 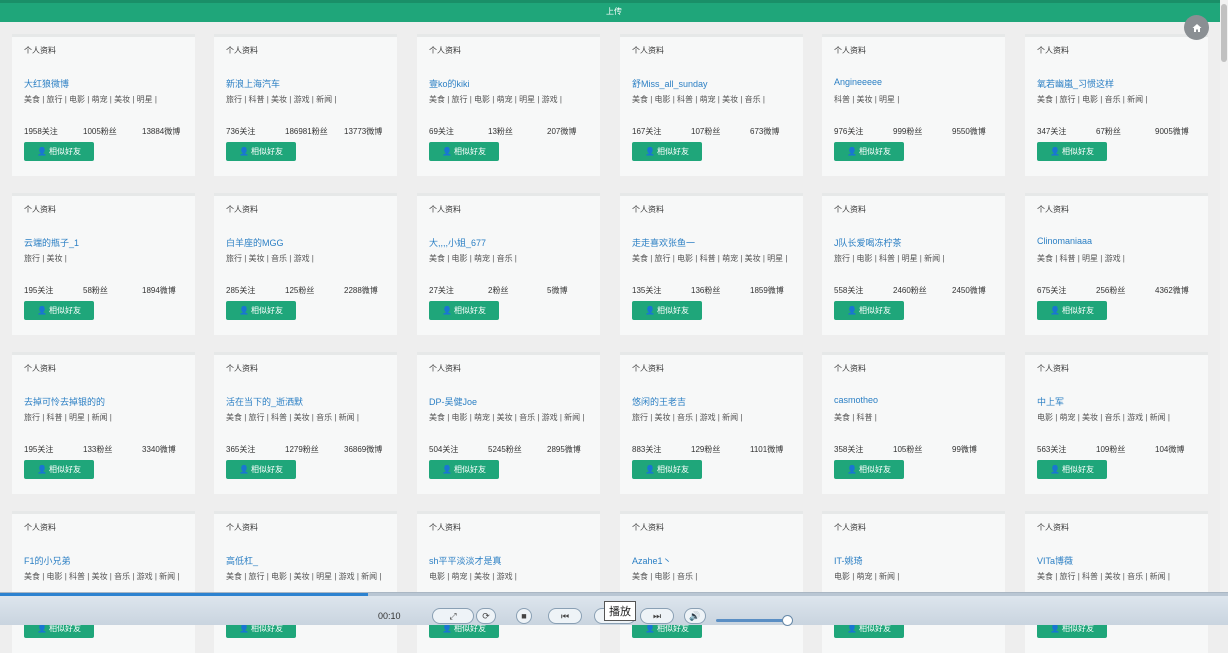 I want to click on profile-name-link: IT-姚琦, so click(x=848, y=560).